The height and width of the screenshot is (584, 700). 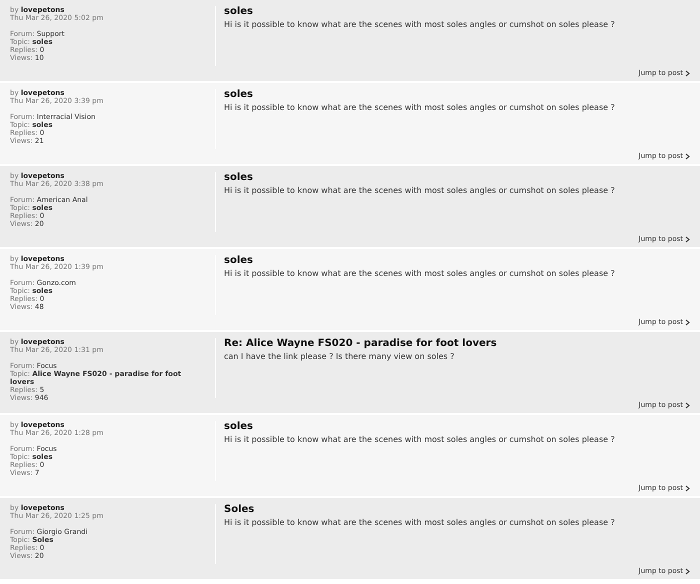 What do you see at coordinates (457, 510) in the screenshot?
I see `post-title: Soles` at bounding box center [457, 510].